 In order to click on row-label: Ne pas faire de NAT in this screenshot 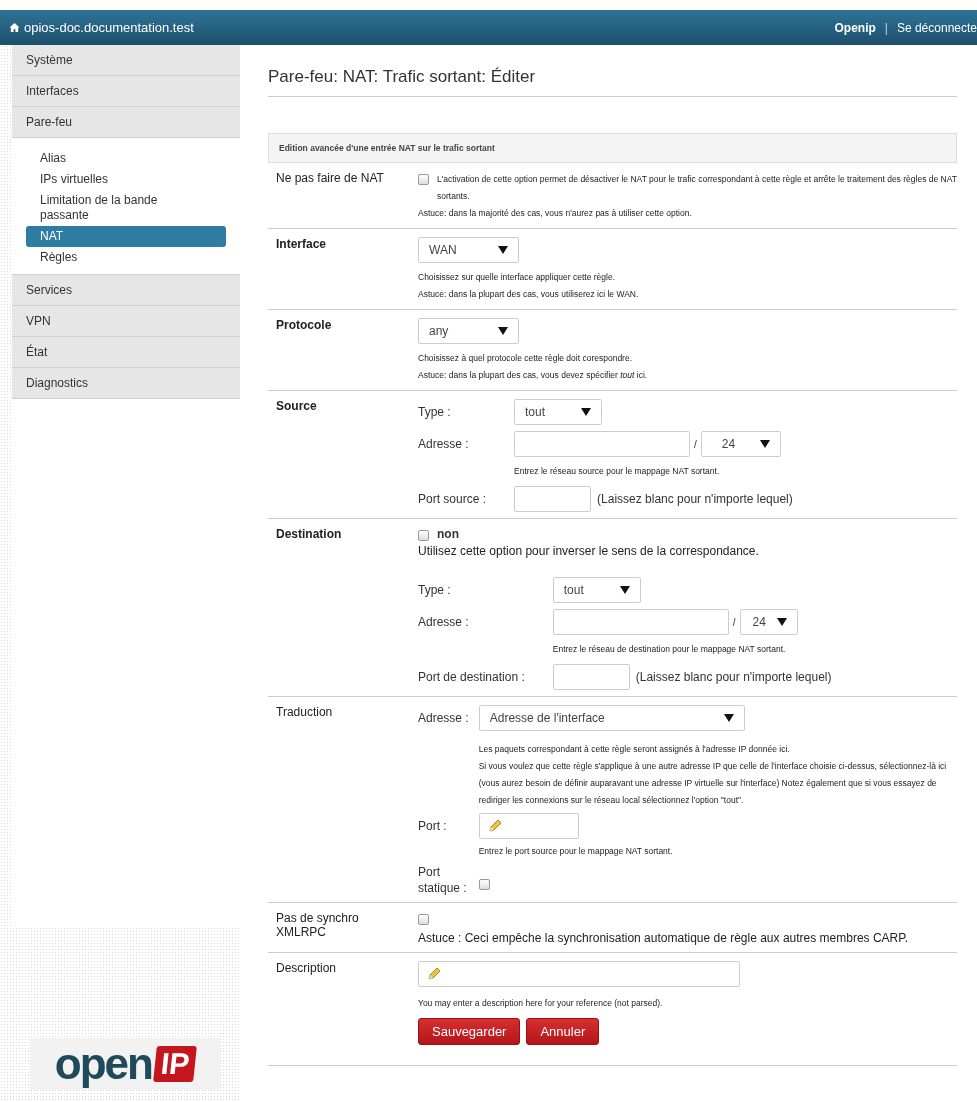, I will do `click(330, 179)`.